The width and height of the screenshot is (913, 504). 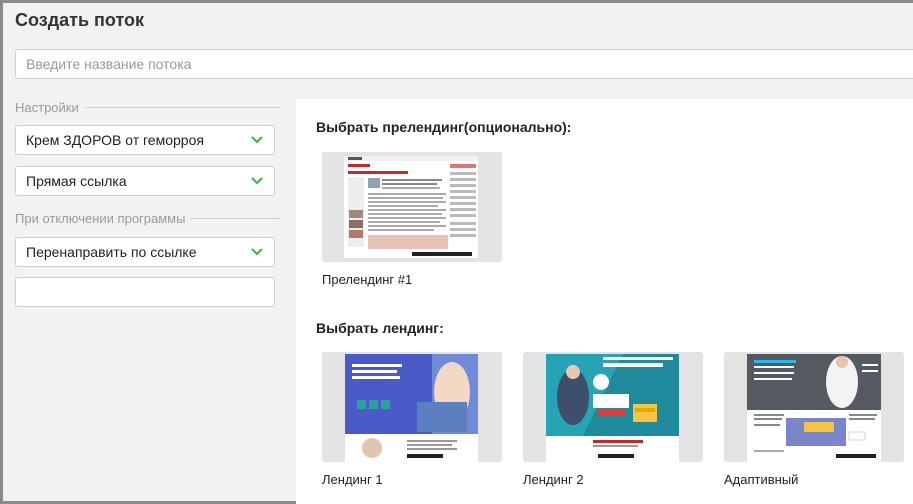 I want to click on link-type-select: Прямая ссылка, so click(x=145, y=181).